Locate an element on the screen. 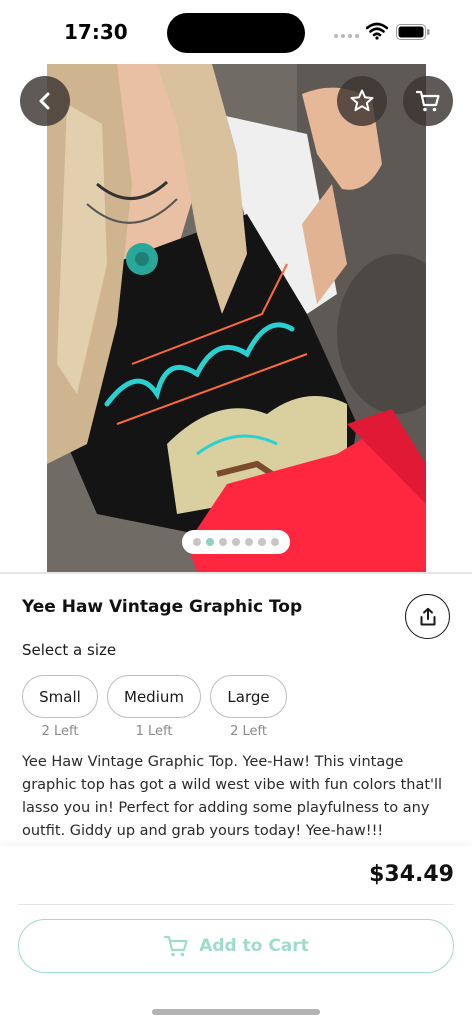 The image size is (472, 1024). back-button is located at coordinates (45, 101).